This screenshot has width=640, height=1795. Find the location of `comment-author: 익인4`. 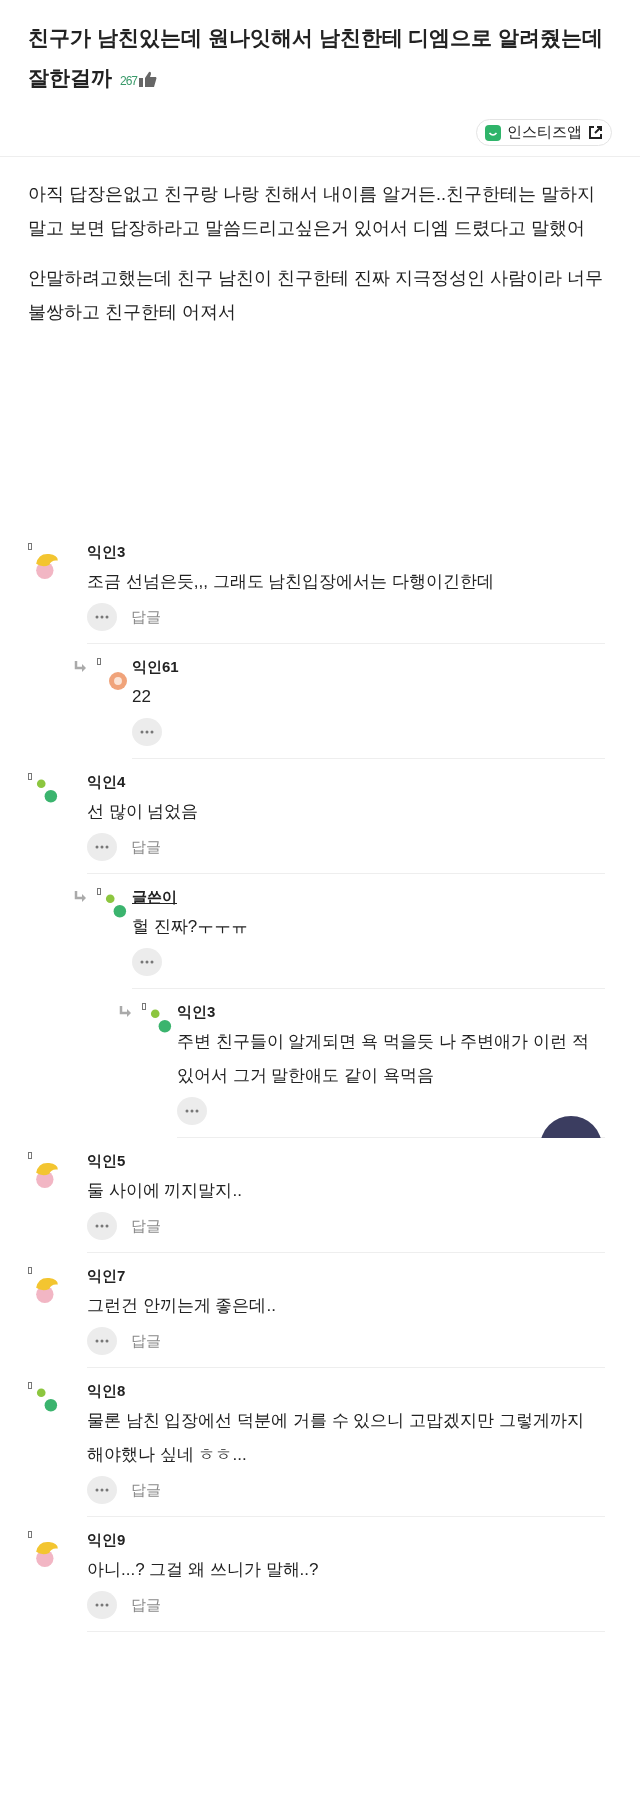

comment-author: 익인4 is located at coordinates (107, 782).